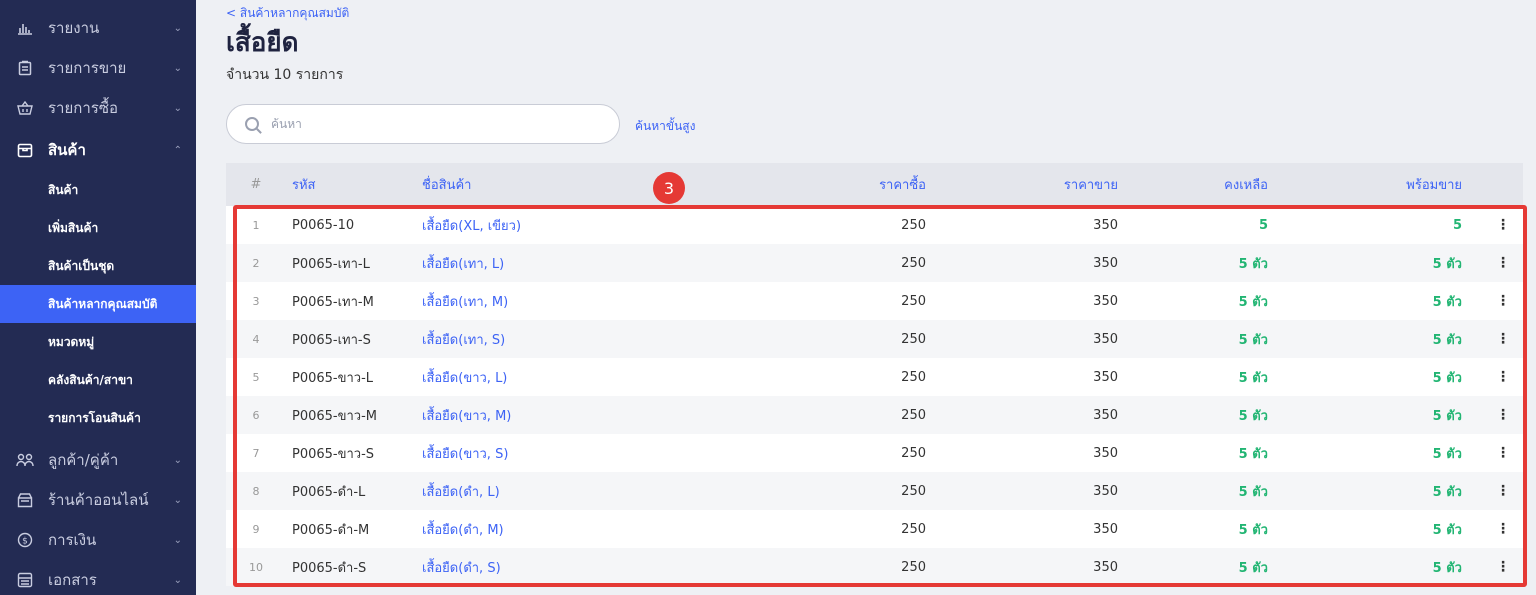  What do you see at coordinates (98, 228) in the screenshot?
I see `sidebar-subitem-add-product: เพิ่มสินค้า` at bounding box center [98, 228].